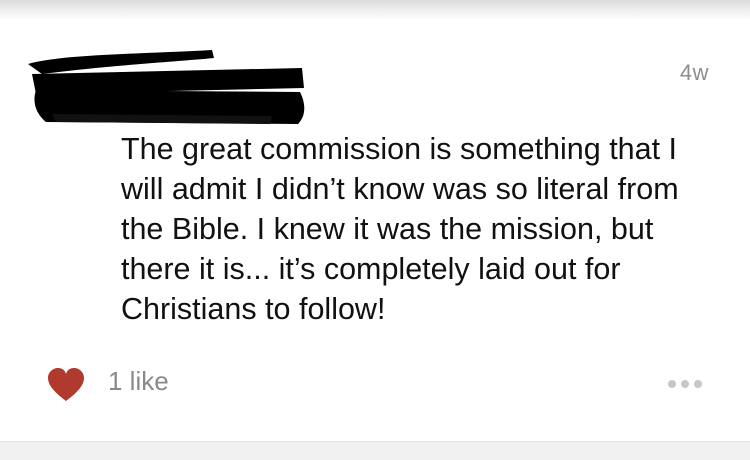 The height and width of the screenshot is (460, 750). I want to click on comment-timestamp: 4w, so click(694, 72).